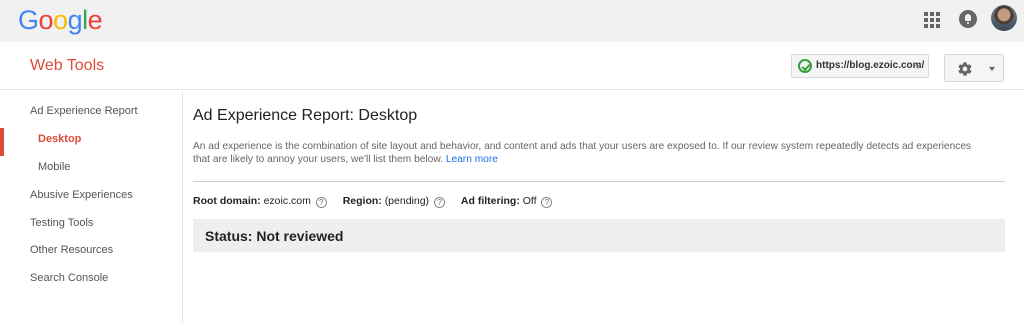 The width and height of the screenshot is (1024, 323). I want to click on sidebar-item-search-console: Search Console, so click(69, 278).